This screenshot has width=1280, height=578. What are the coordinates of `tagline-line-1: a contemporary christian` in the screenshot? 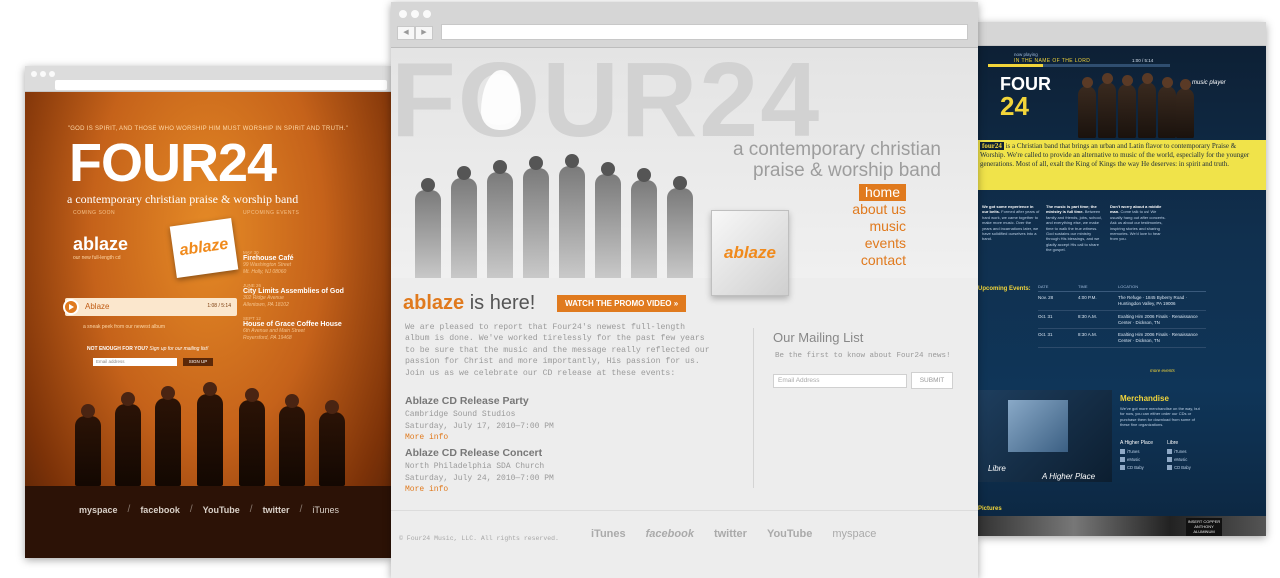 It's located at (836, 149).